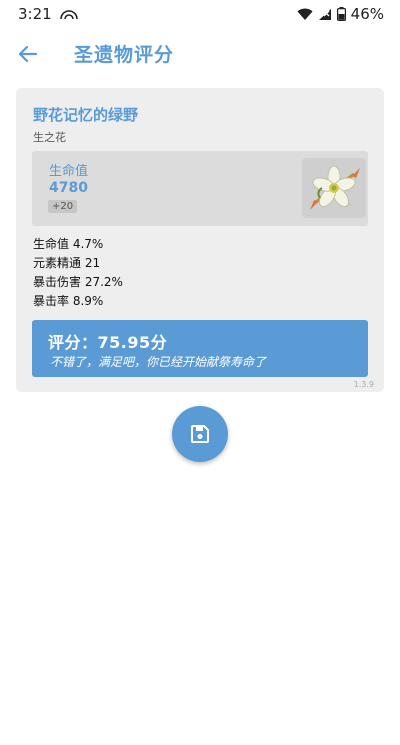  What do you see at coordinates (68, 301) in the screenshot?
I see `sub-stat-item: 暴击率 8.9%` at bounding box center [68, 301].